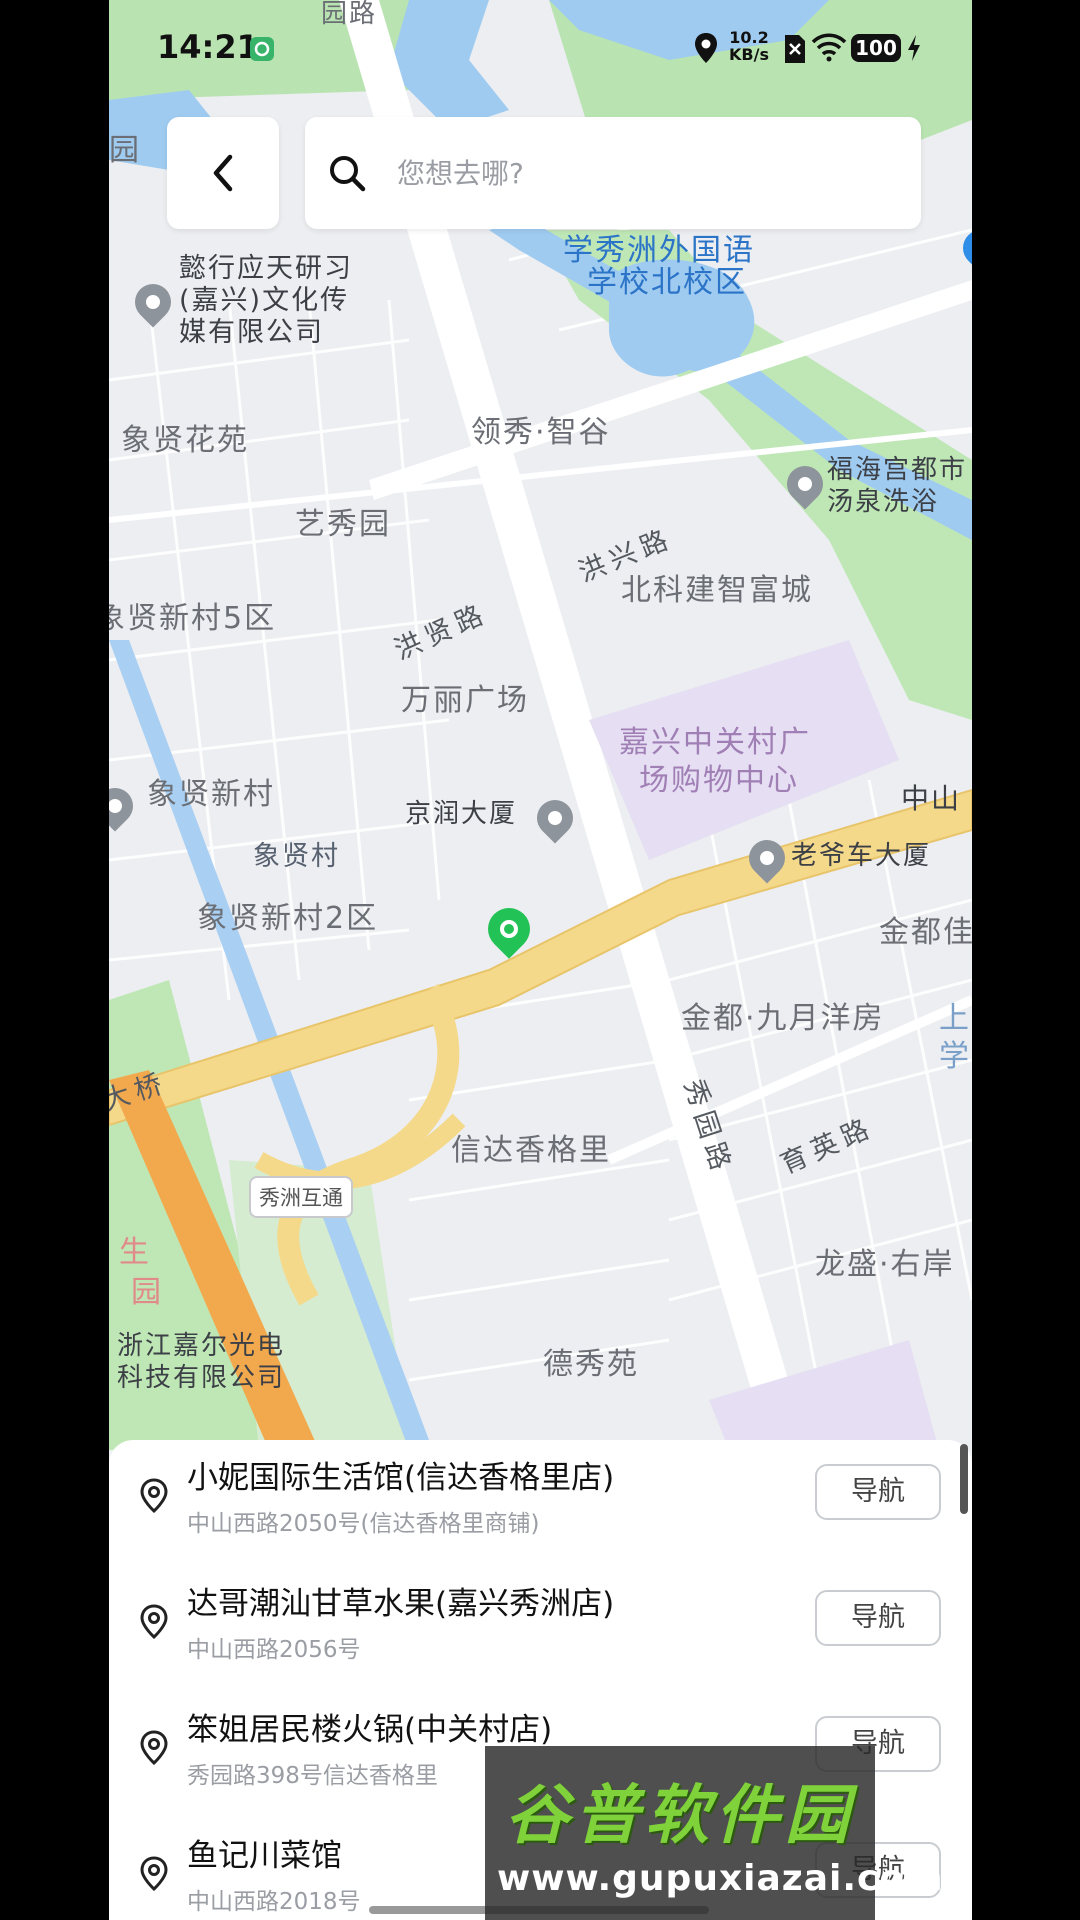 This screenshot has width=1080, height=1920. What do you see at coordinates (266, 268) in the screenshot?
I see `map-label-media: 懿行应天研习` at bounding box center [266, 268].